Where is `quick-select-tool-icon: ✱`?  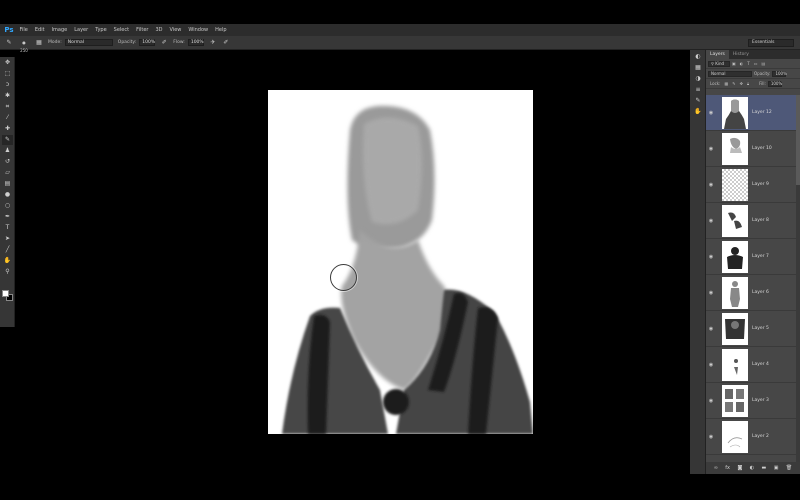
quick-select-tool-icon: ✱ is located at coordinates (7, 96).